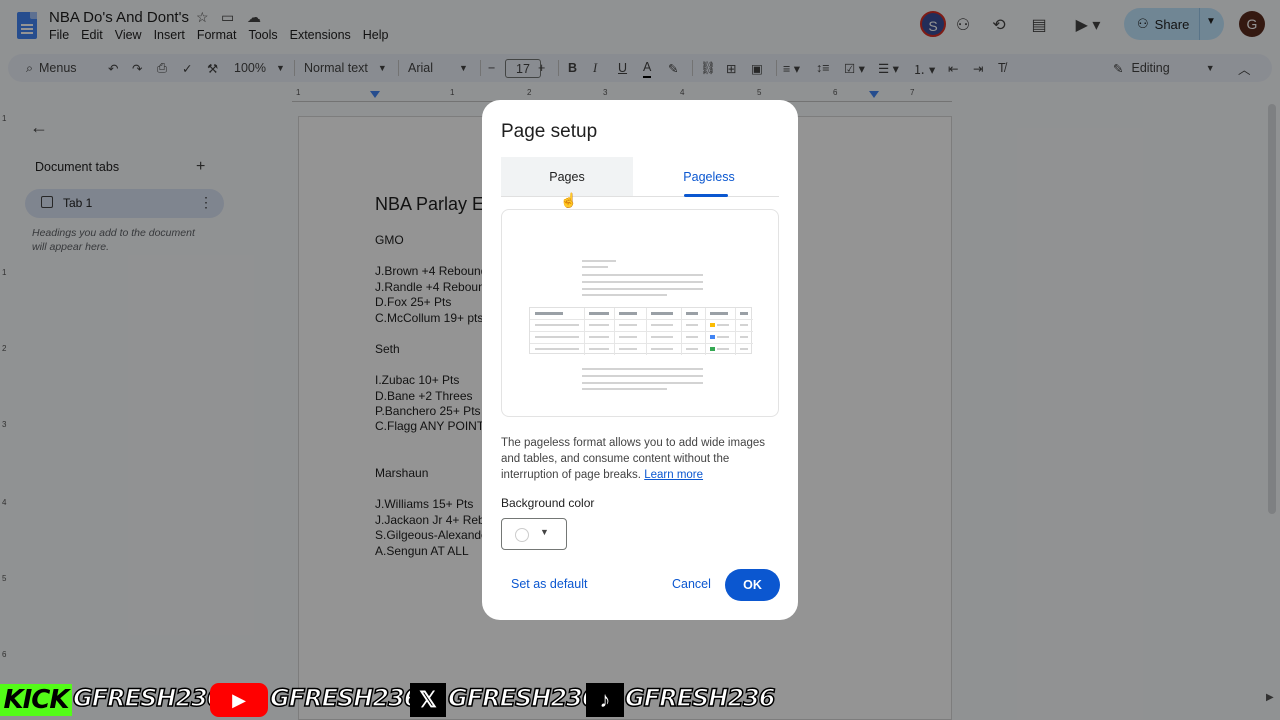 This screenshot has width=1280, height=720. Describe the element at coordinates (709, 177) in the screenshot. I see `tab-pageless: Pageless` at that location.